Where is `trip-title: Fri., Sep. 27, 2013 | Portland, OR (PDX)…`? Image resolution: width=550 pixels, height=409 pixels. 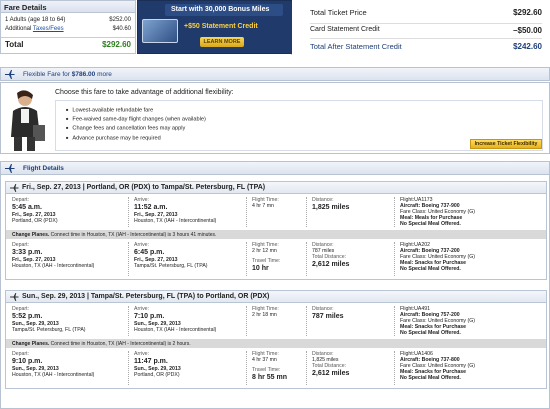
trip-title: Fri., Sep. 27, 2013 | Portland, OR (PDX)… is located at coordinates (144, 187).